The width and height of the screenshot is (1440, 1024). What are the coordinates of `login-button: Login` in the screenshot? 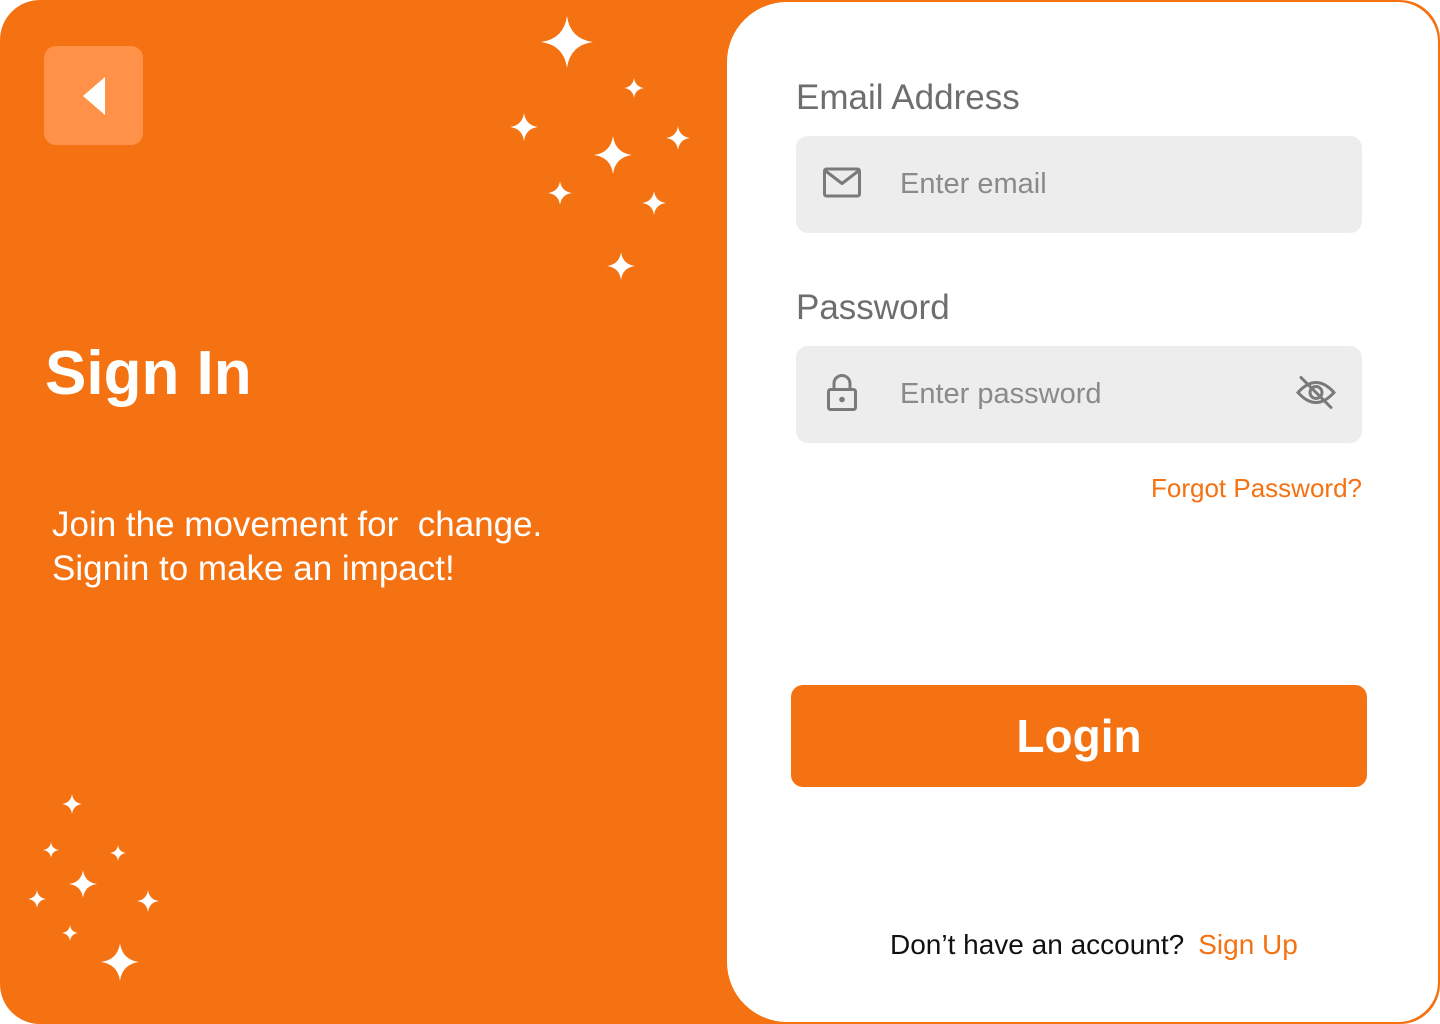 It's located at (1079, 736).